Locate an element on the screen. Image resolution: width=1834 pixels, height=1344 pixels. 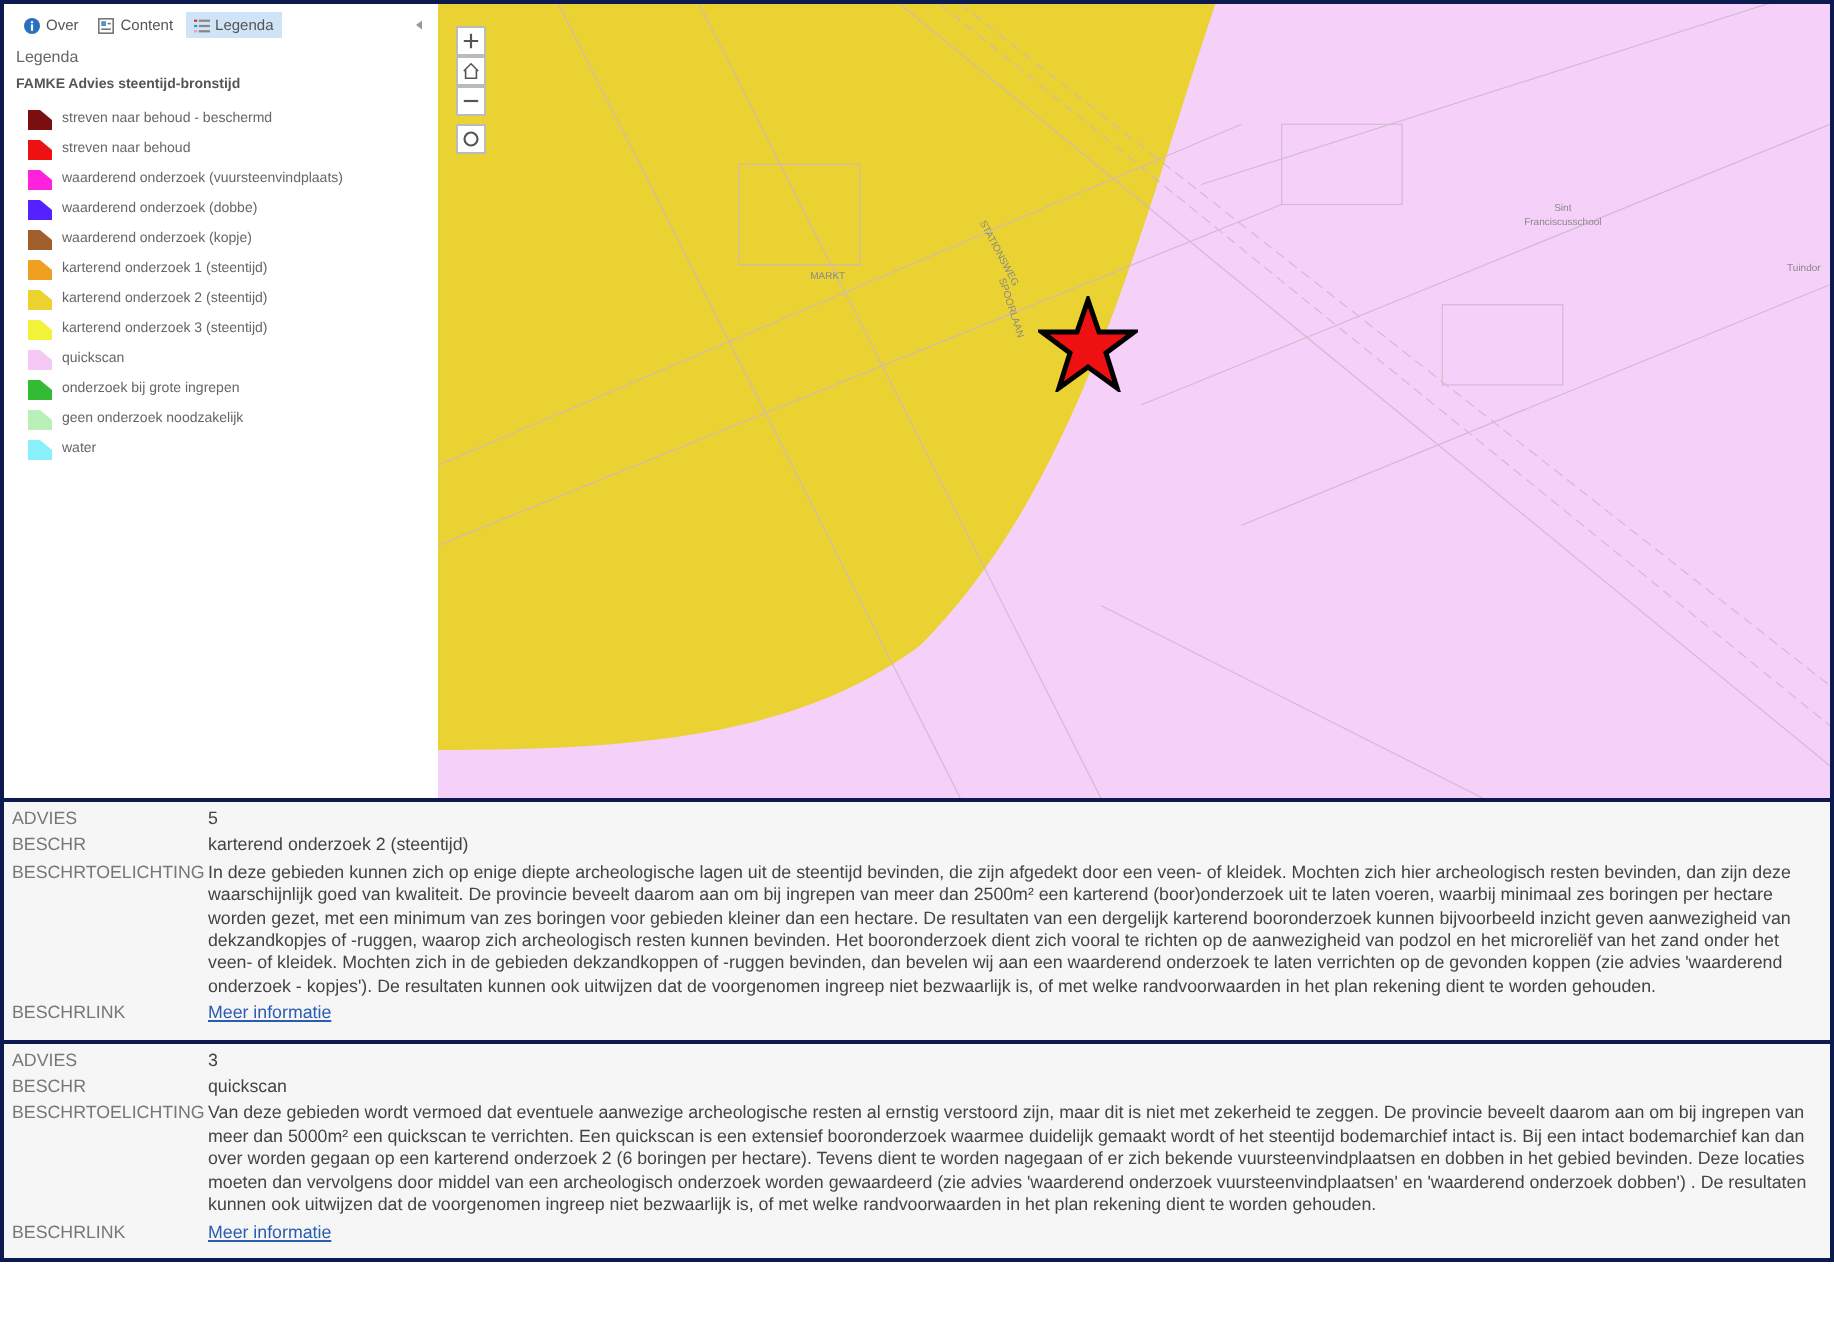
list-icon is located at coordinates (201, 25).